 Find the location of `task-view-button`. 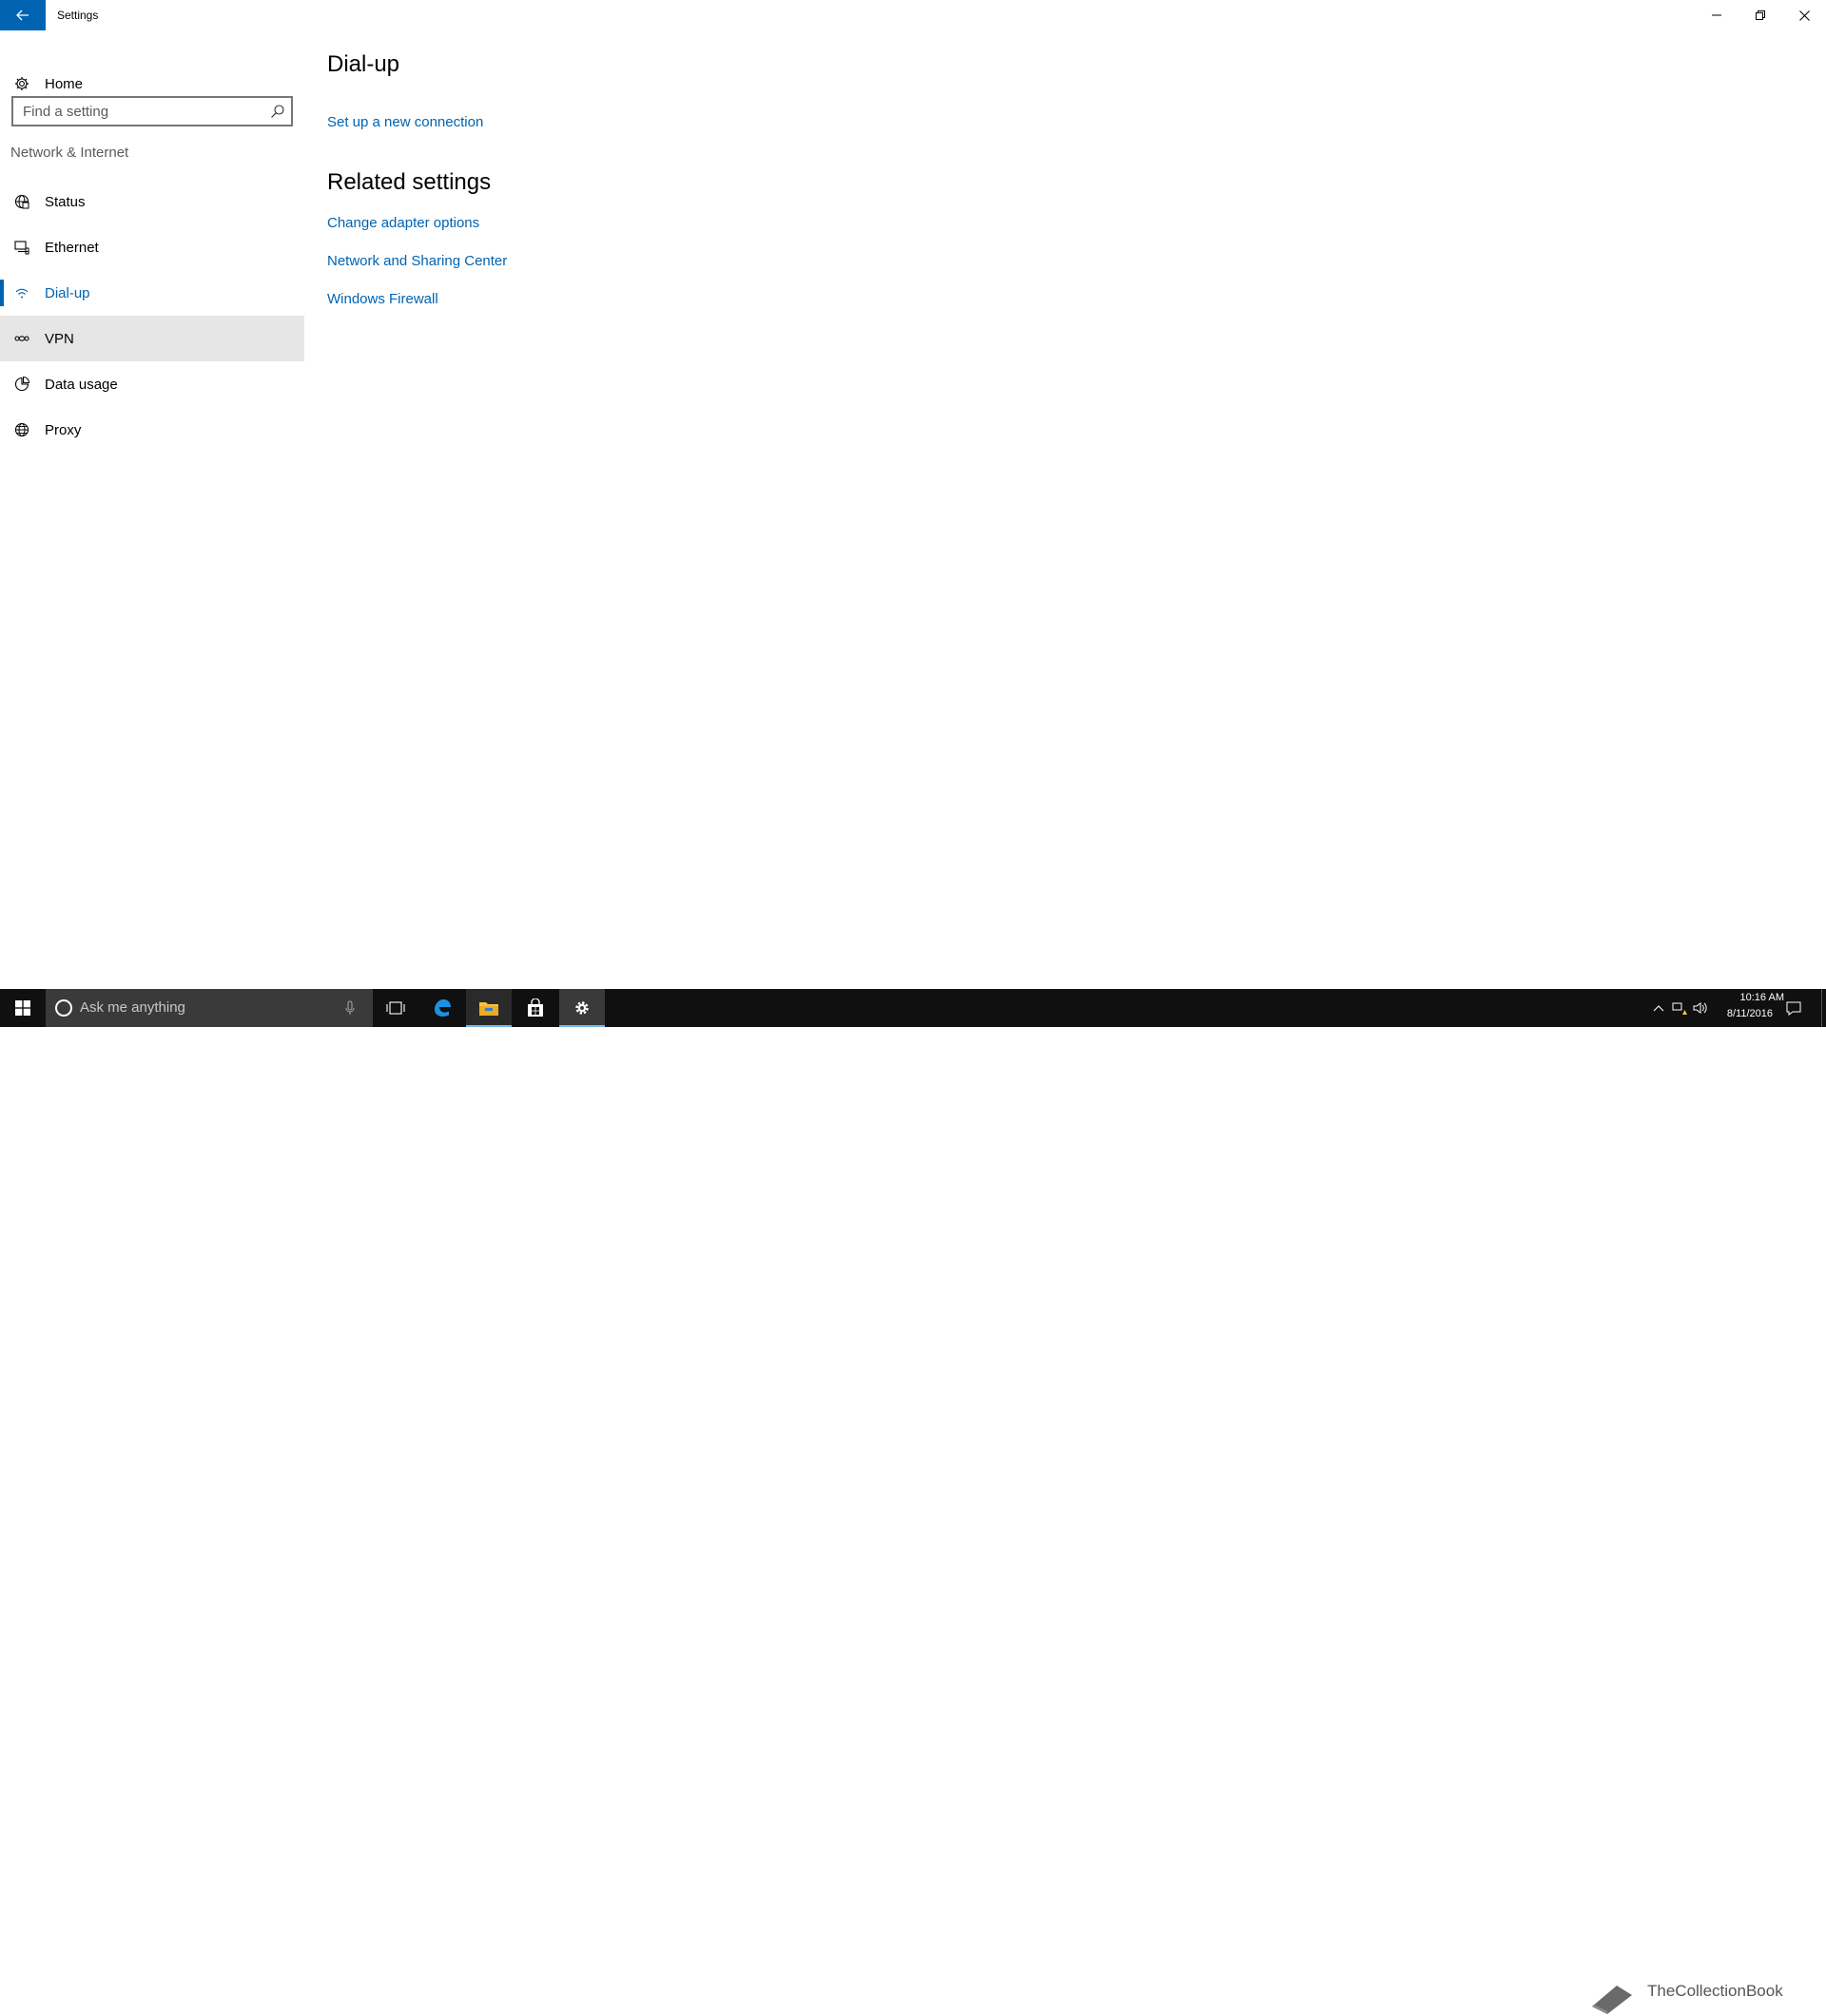

task-view-button is located at coordinates (395, 1008).